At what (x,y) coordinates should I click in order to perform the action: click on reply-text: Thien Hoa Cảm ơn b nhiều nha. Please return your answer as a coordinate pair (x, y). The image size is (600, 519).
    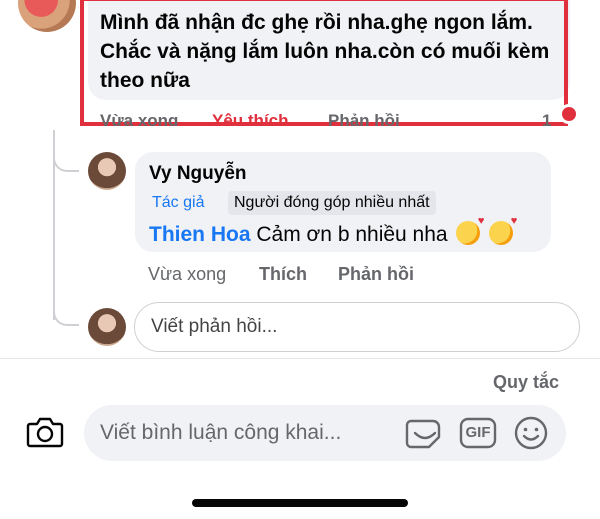
    Looking at the image, I should click on (333, 231).